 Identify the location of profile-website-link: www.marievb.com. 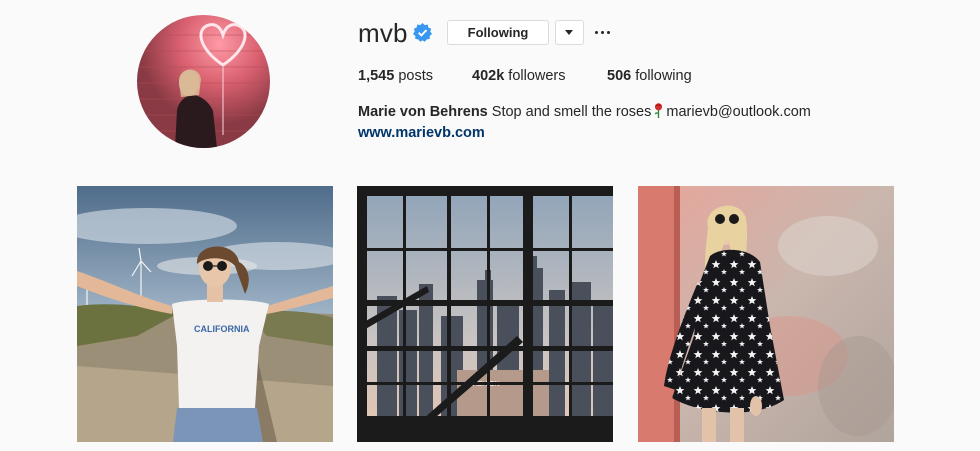
(421, 133).